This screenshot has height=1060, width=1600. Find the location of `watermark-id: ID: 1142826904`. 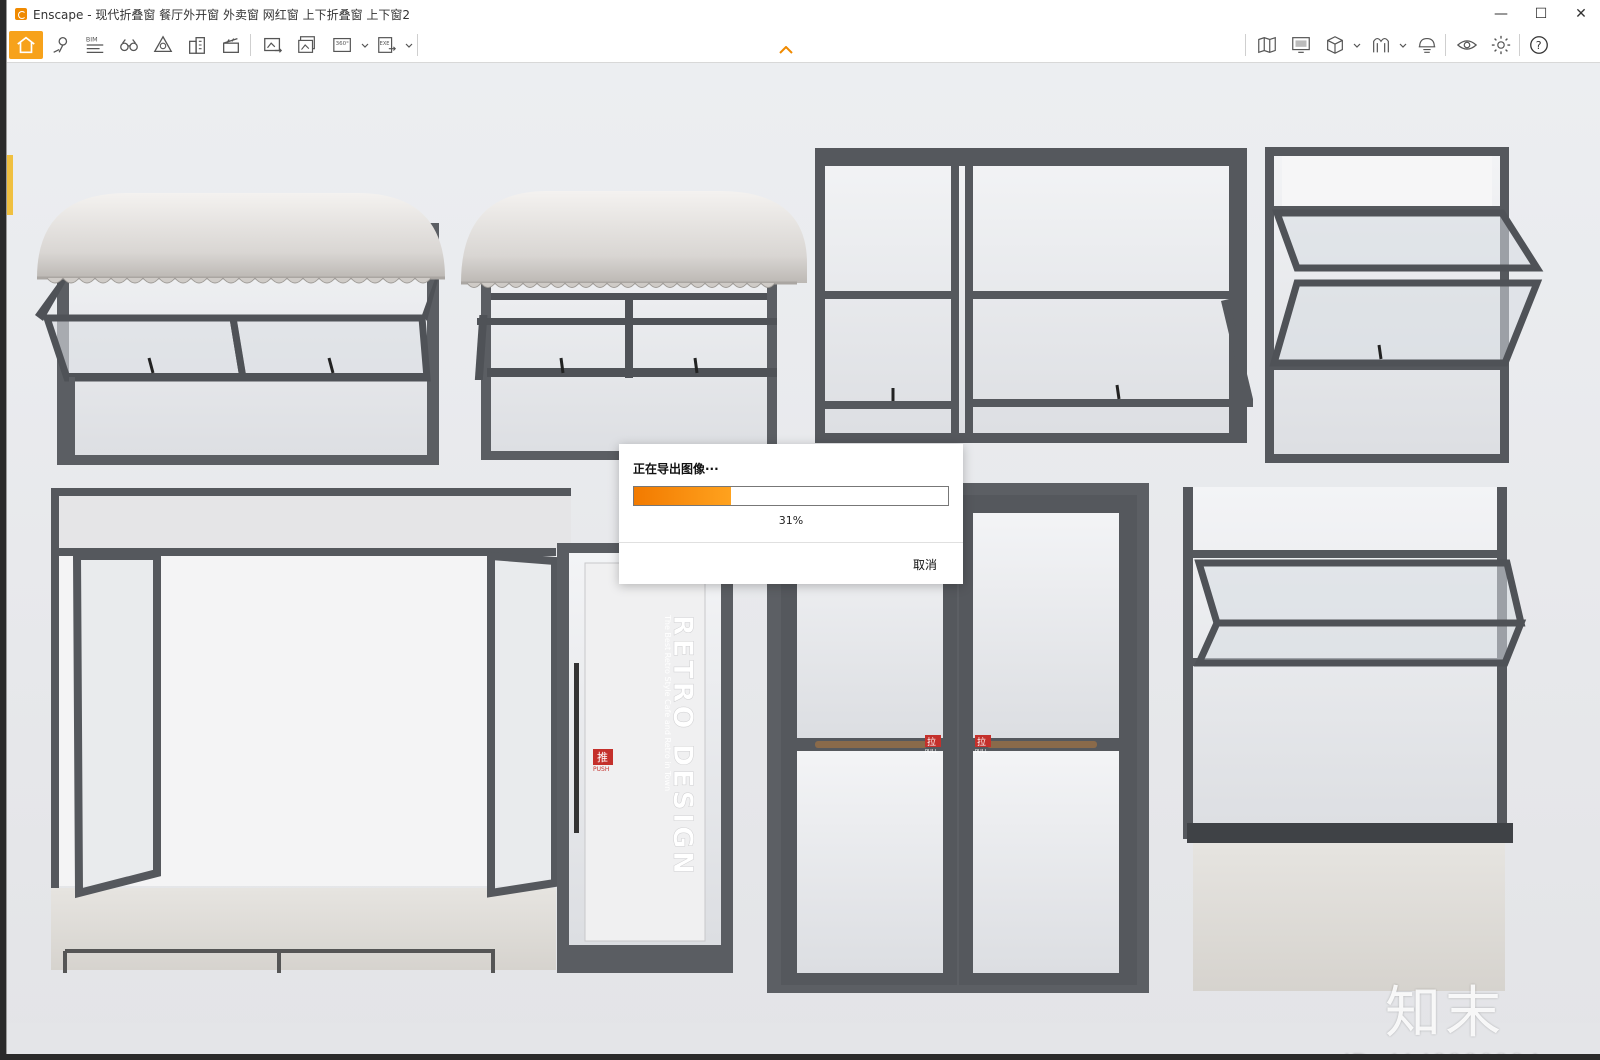

watermark-id: ID: 1142826904 is located at coordinates (1441, 1051).